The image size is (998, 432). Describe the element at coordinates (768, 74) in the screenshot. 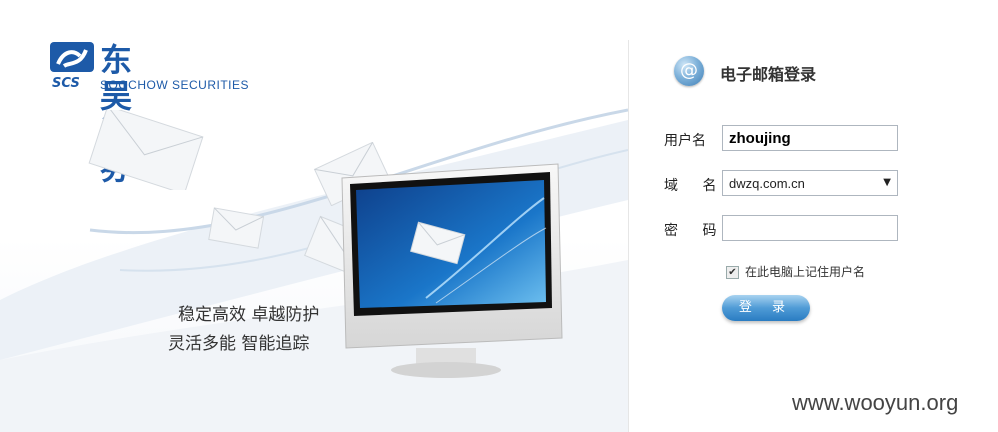

I see `login-title: 电子邮箱登录` at that location.